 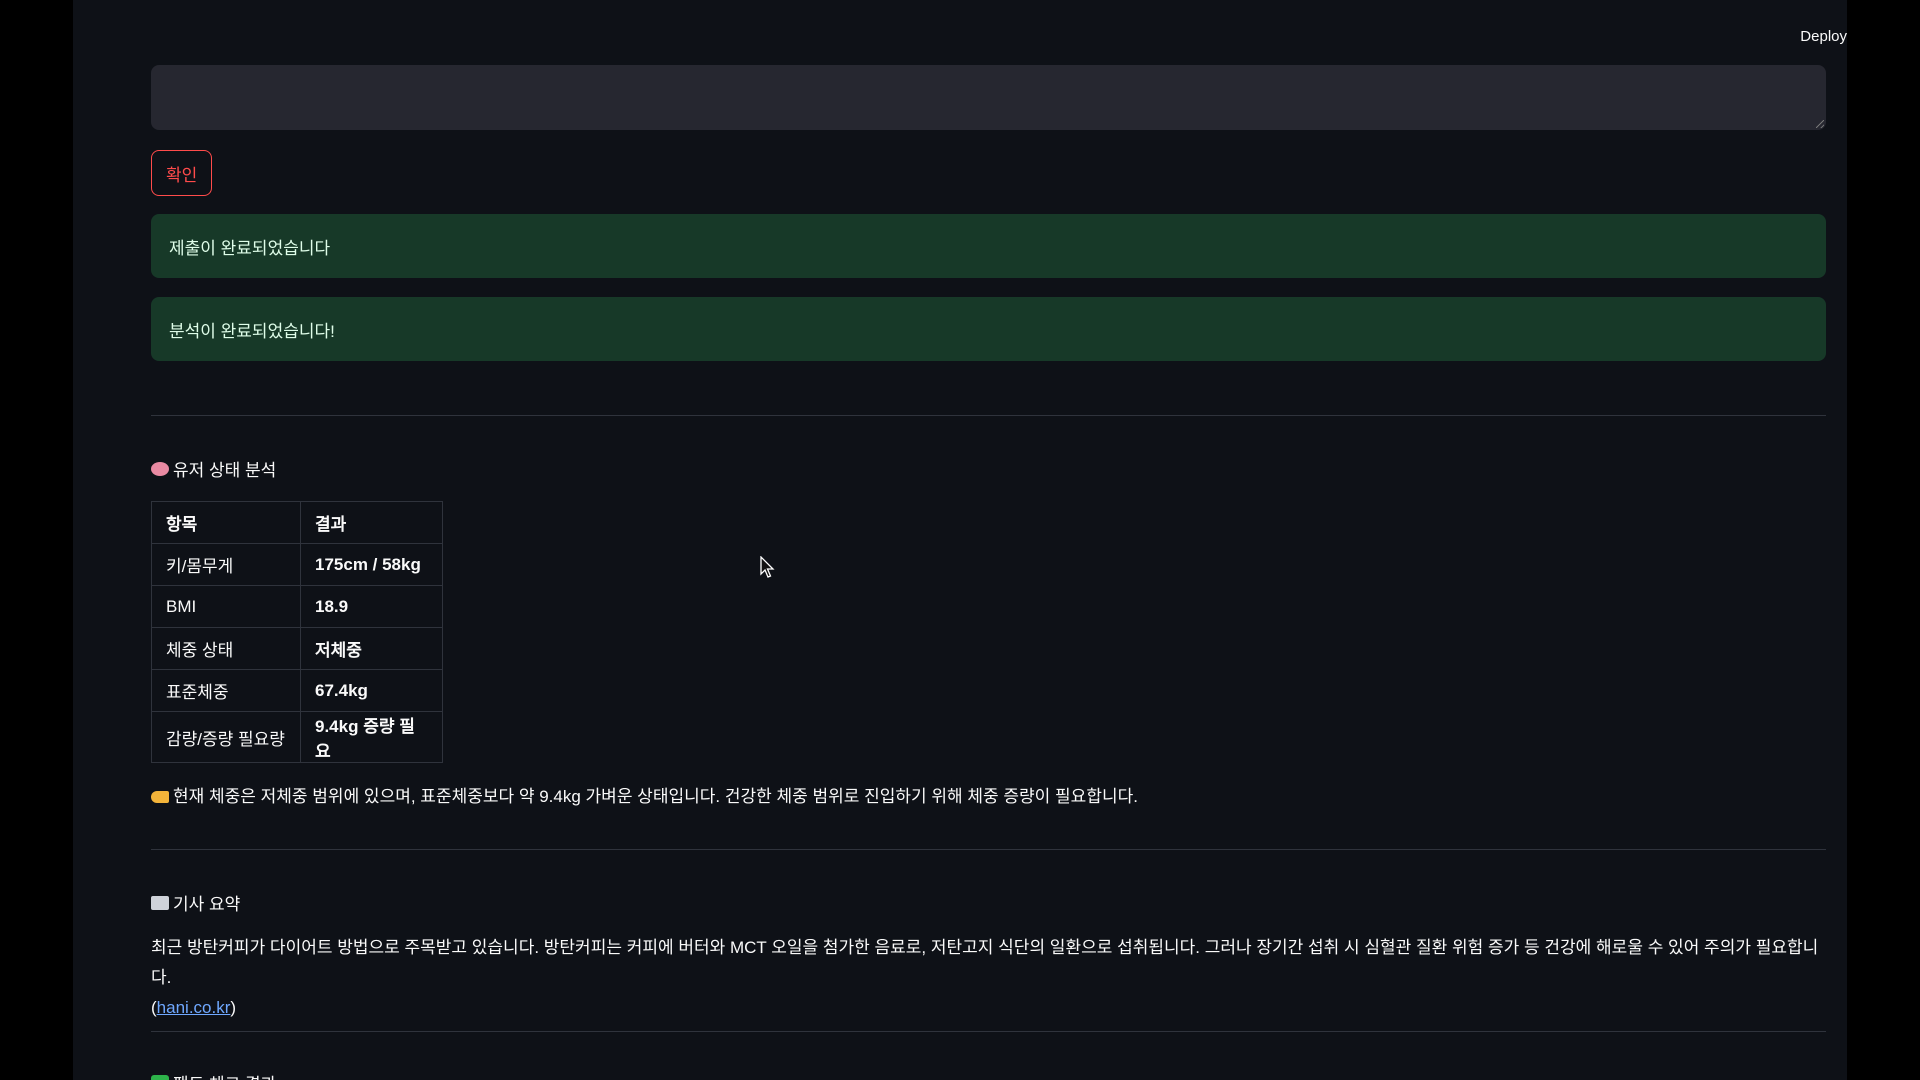 I want to click on success-alert-submitted: 제출이 완료되었습니다, so click(x=988, y=246).